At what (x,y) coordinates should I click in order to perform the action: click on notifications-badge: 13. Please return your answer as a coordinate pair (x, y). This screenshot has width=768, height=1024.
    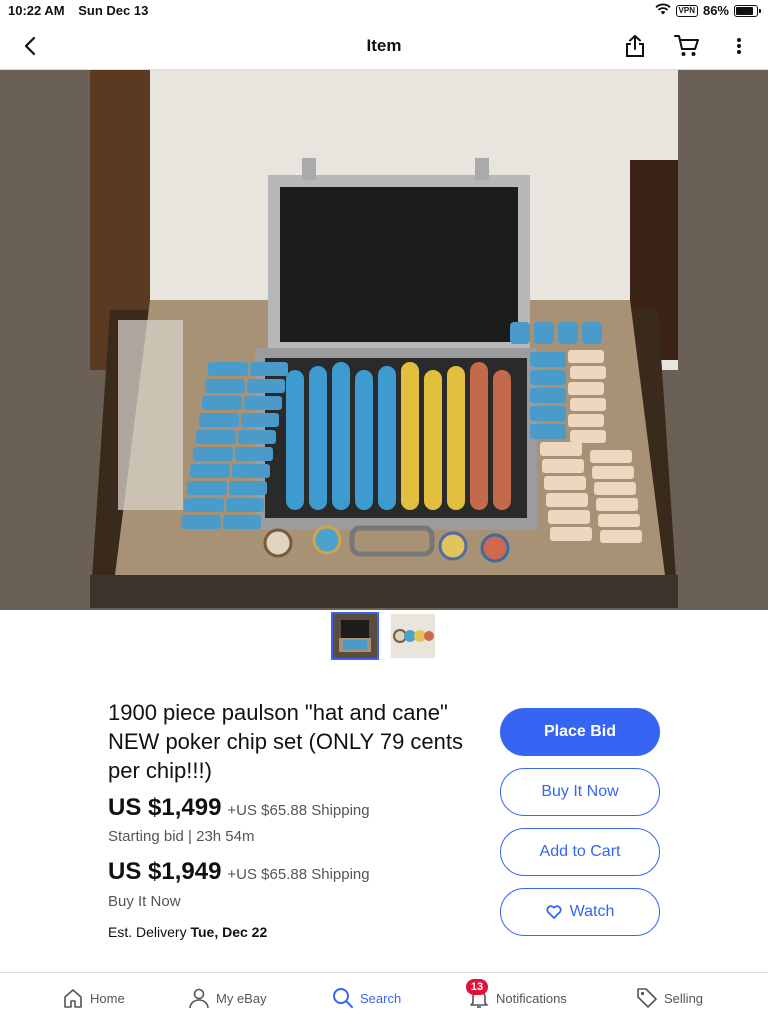
    Looking at the image, I should click on (477, 987).